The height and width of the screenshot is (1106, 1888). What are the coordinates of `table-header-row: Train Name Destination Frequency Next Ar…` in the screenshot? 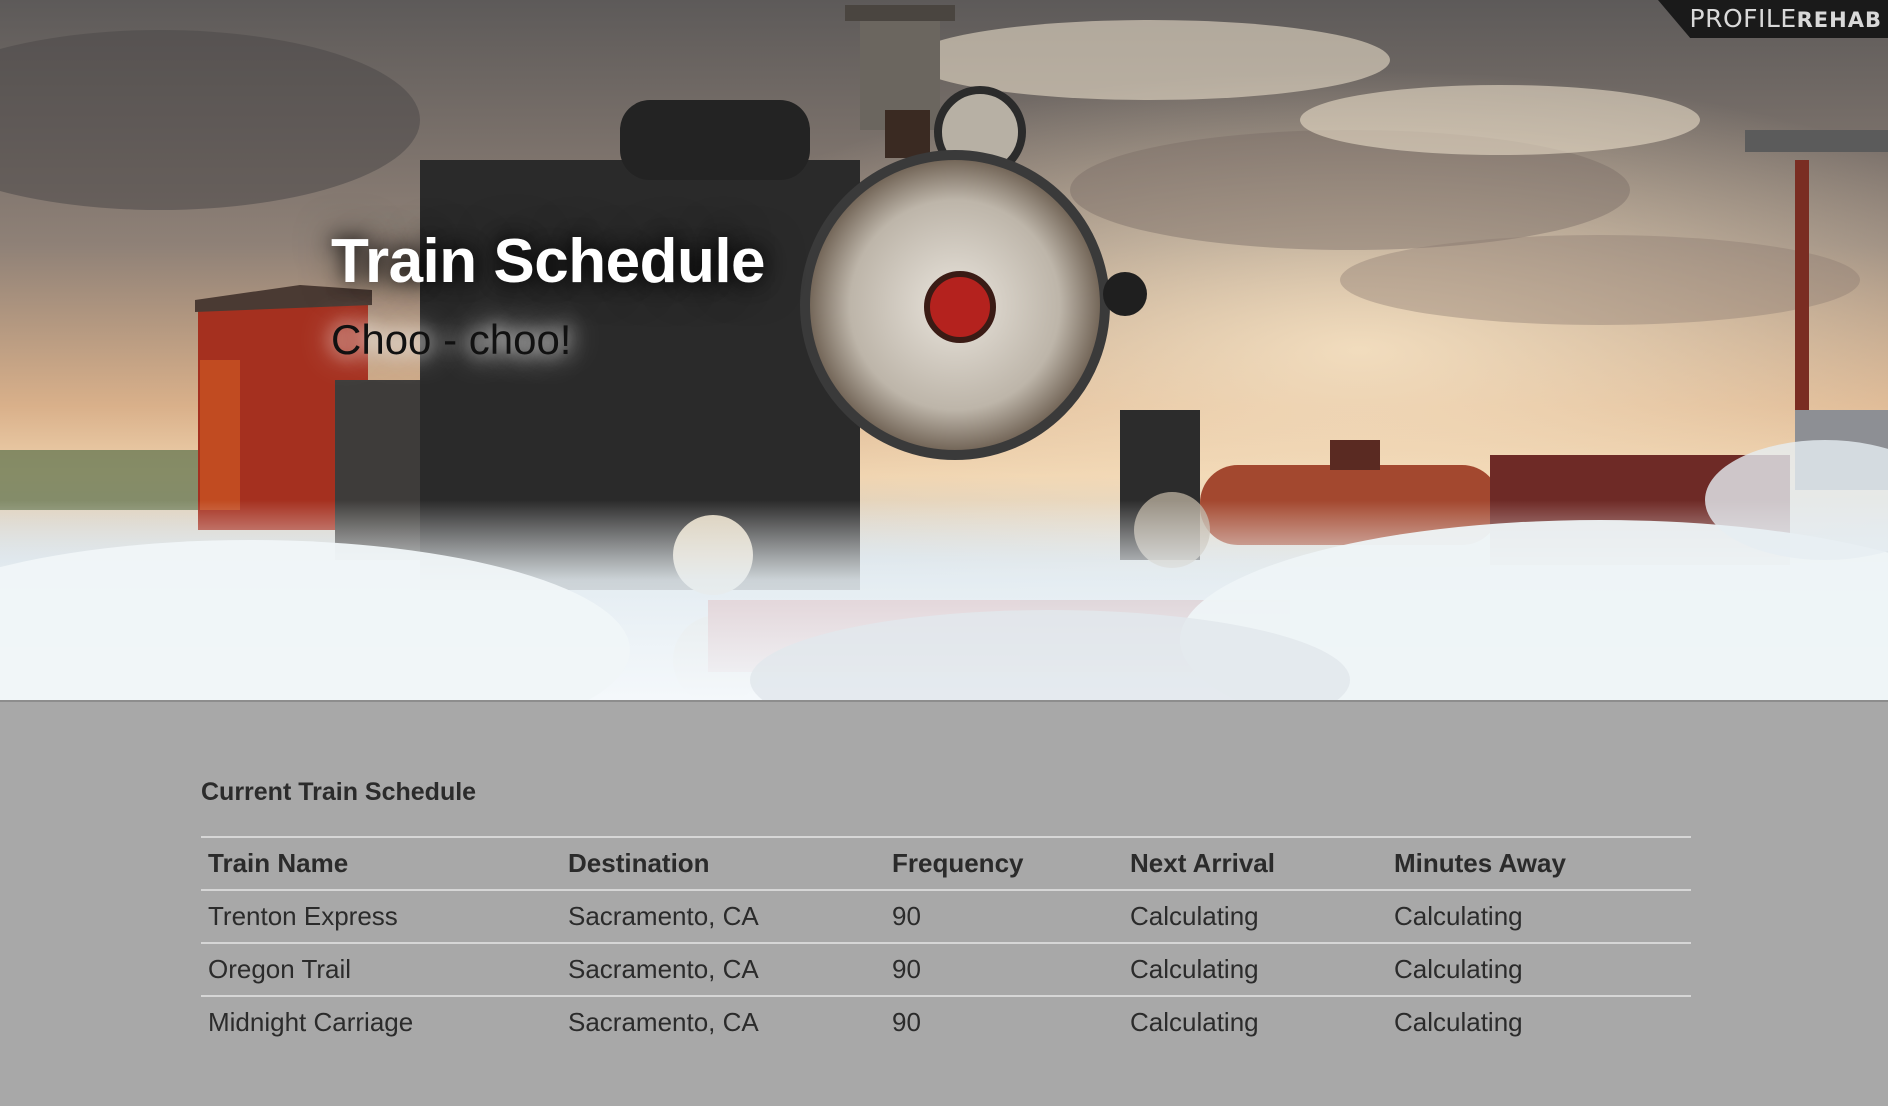 It's located at (946, 863).